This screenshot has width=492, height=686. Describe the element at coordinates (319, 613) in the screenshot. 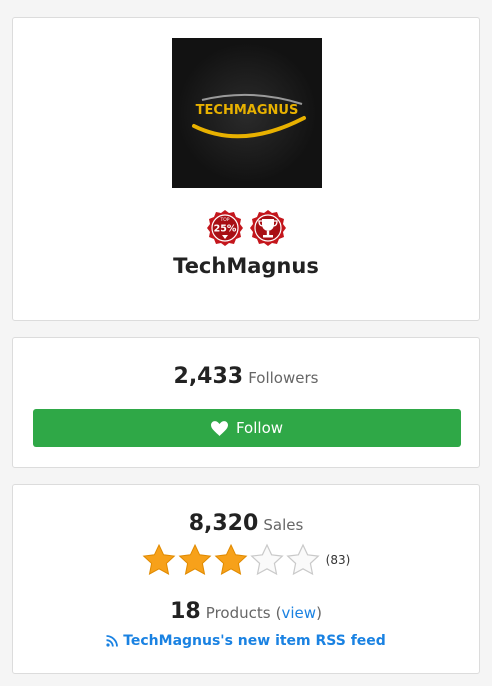

I see `view-close-paren: )` at that location.